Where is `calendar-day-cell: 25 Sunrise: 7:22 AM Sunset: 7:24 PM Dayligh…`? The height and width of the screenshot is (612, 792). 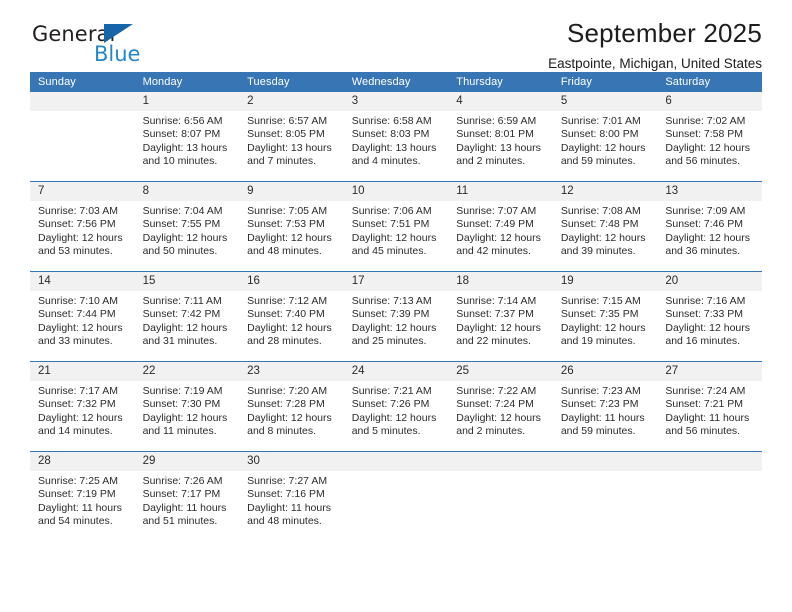 calendar-day-cell: 25 Sunrise: 7:22 AM Sunset: 7:24 PM Dayligh… is located at coordinates (500, 406).